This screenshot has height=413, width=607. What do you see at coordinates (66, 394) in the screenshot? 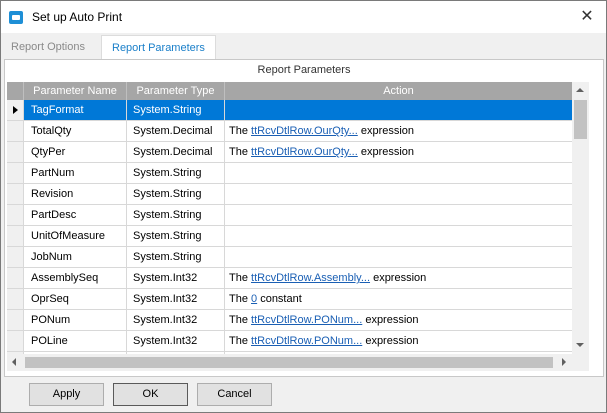
I see `apply-button: Apply` at bounding box center [66, 394].